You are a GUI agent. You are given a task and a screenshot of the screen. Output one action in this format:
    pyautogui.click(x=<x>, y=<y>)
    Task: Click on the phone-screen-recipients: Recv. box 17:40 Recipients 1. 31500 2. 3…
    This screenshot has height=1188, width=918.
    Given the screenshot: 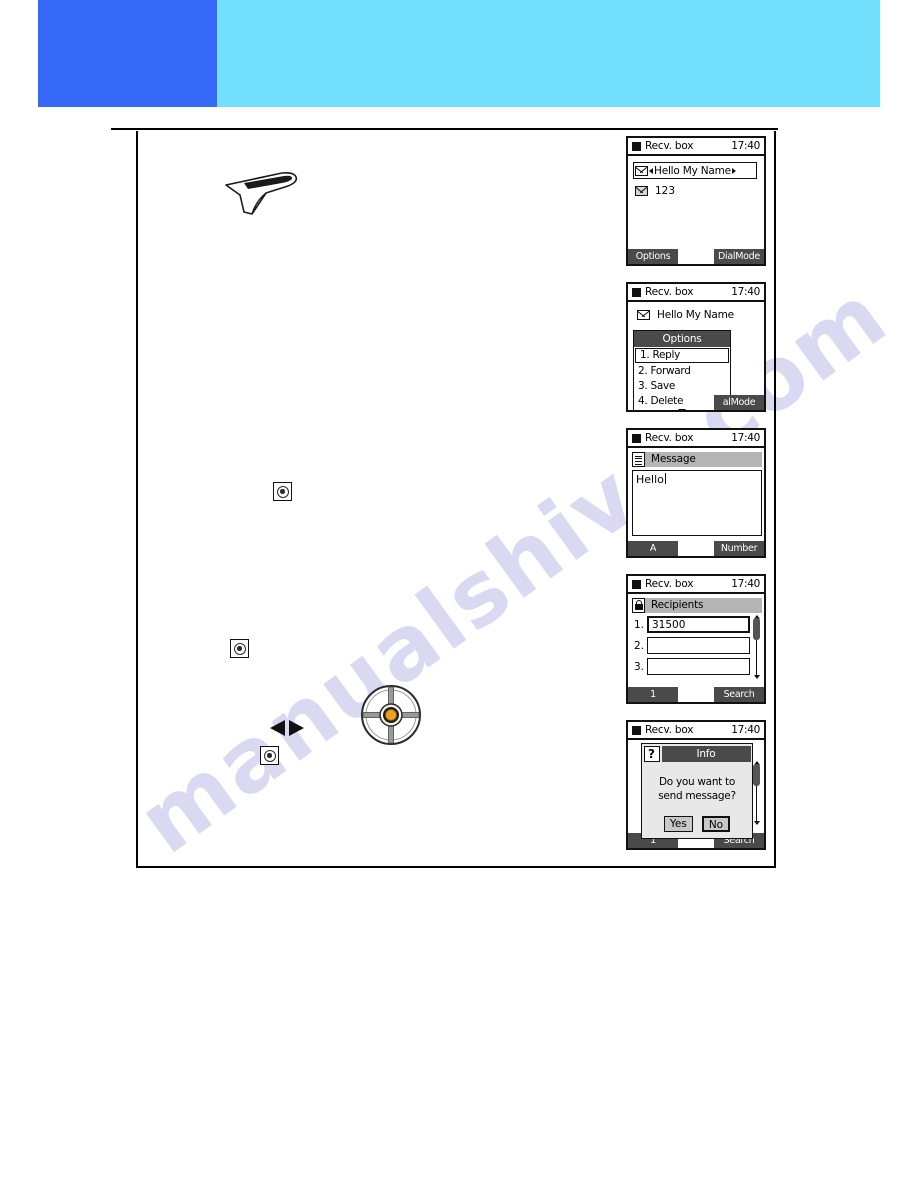 What is the action you would take?
    pyautogui.click(x=696, y=639)
    